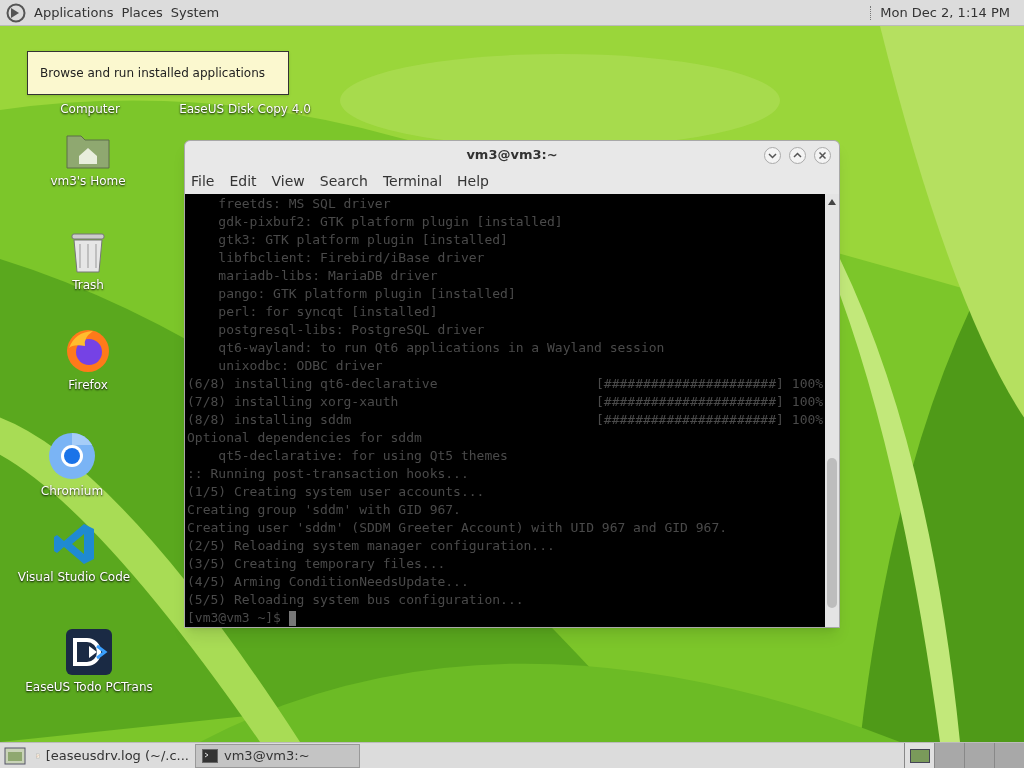 The image size is (1024, 768). What do you see at coordinates (832, 533) in the screenshot?
I see `scrollbar-thumb` at bounding box center [832, 533].